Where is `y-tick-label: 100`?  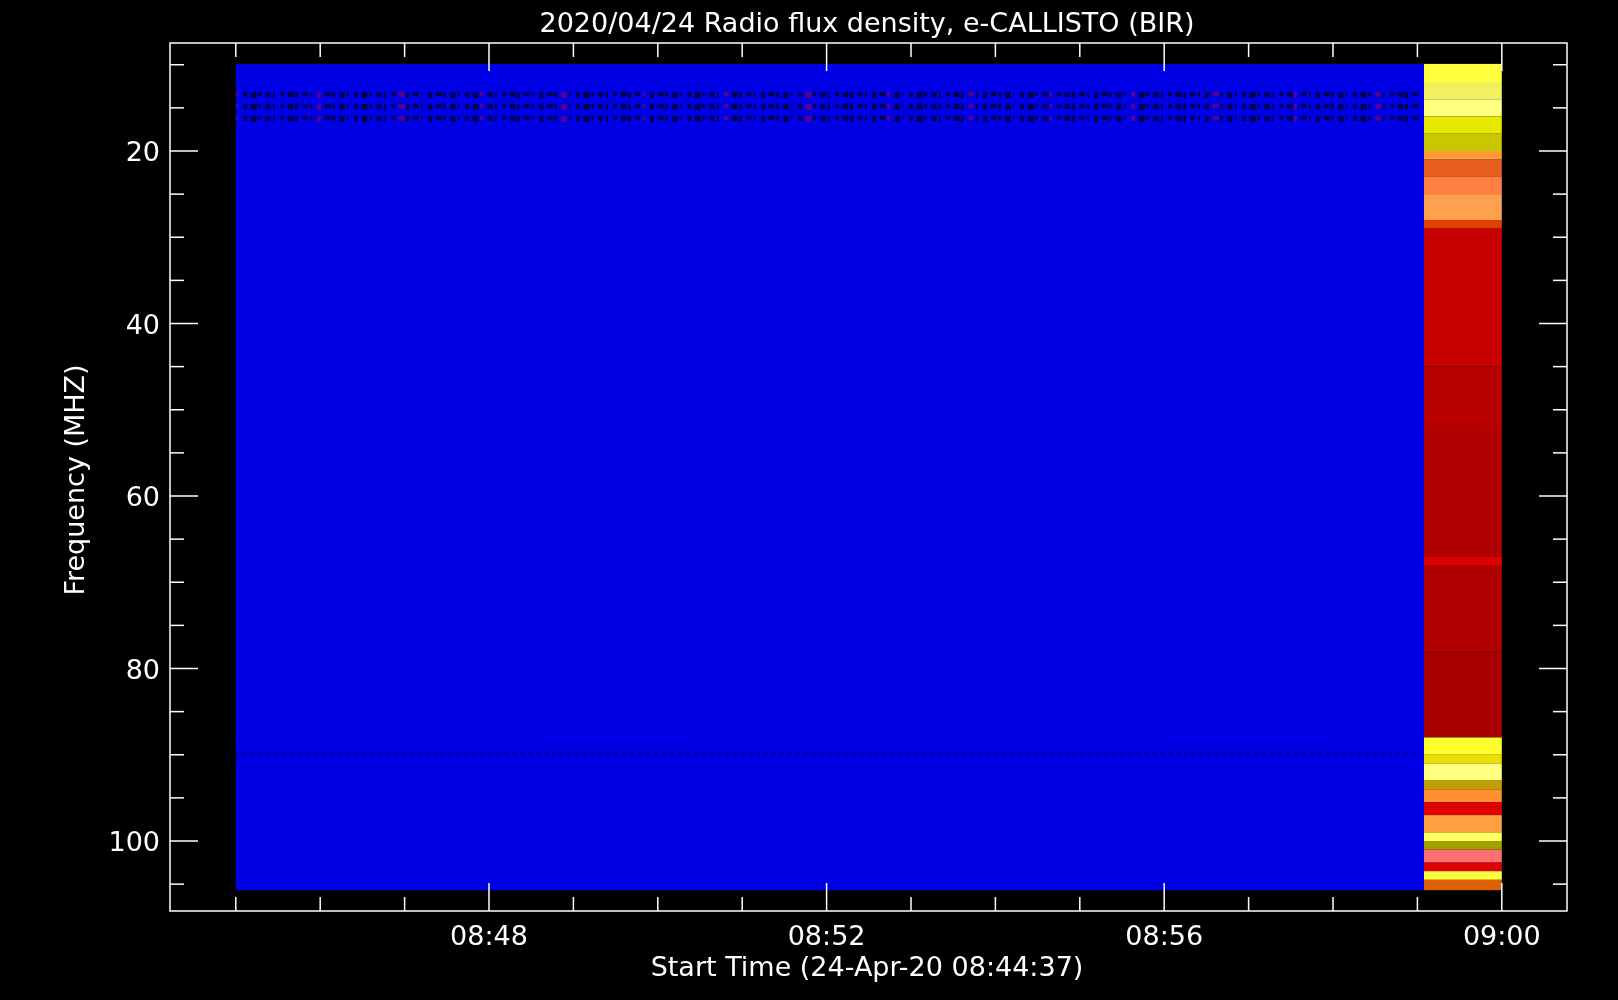
y-tick-label: 100 is located at coordinates (134, 841).